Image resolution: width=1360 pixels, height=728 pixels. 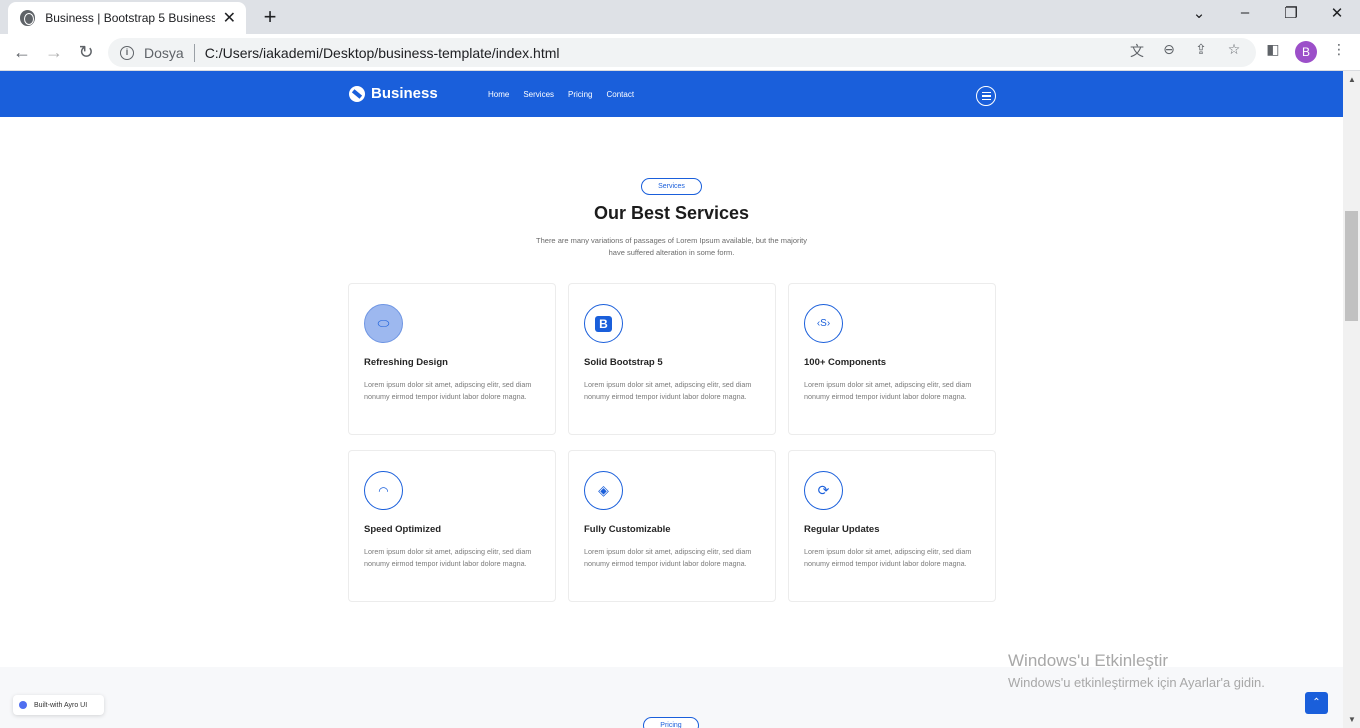 I want to click on layers-icon: ◈, so click(x=603, y=490).